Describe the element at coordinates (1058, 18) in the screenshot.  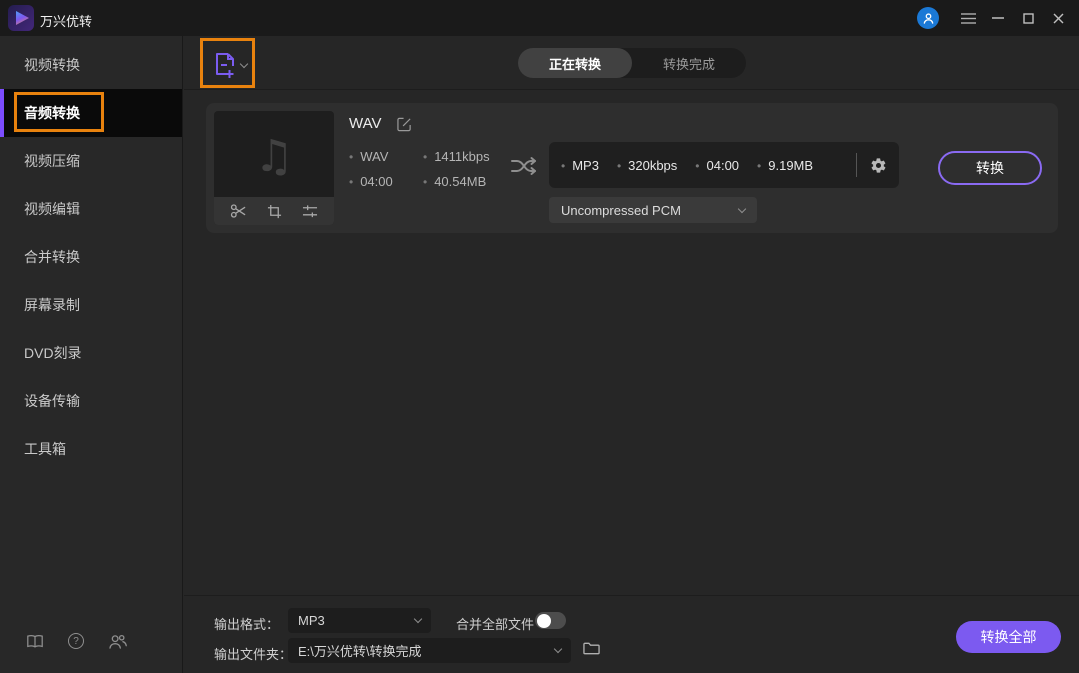
I see `close-button` at that location.